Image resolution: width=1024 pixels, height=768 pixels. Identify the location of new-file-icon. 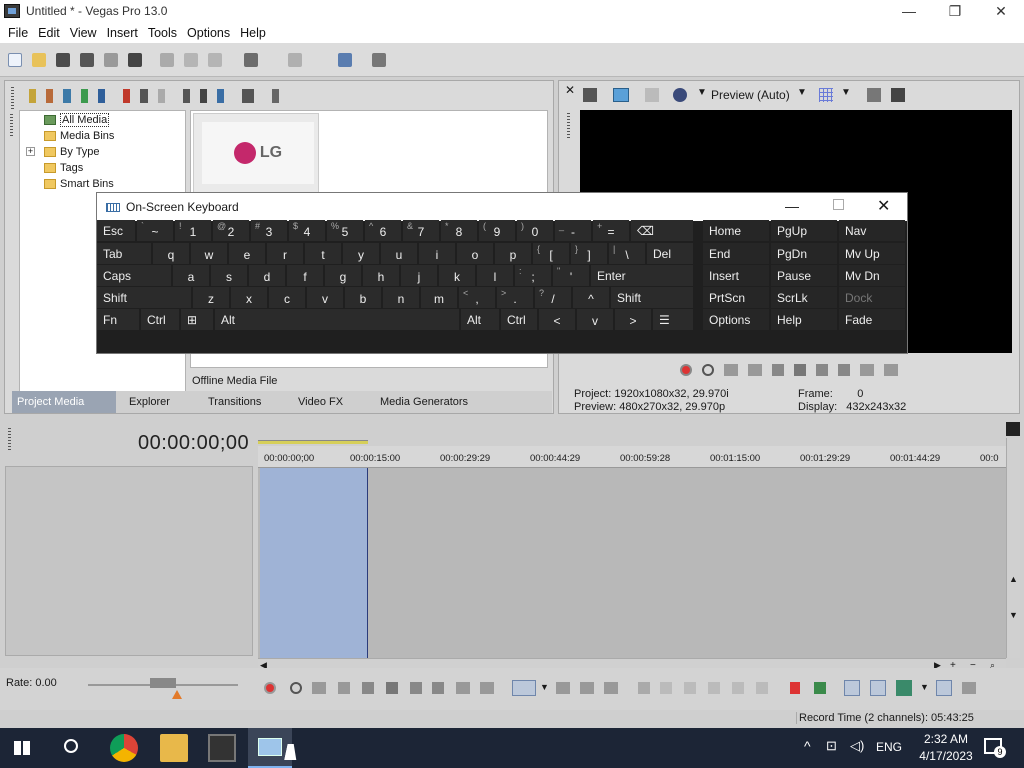
(15, 60).